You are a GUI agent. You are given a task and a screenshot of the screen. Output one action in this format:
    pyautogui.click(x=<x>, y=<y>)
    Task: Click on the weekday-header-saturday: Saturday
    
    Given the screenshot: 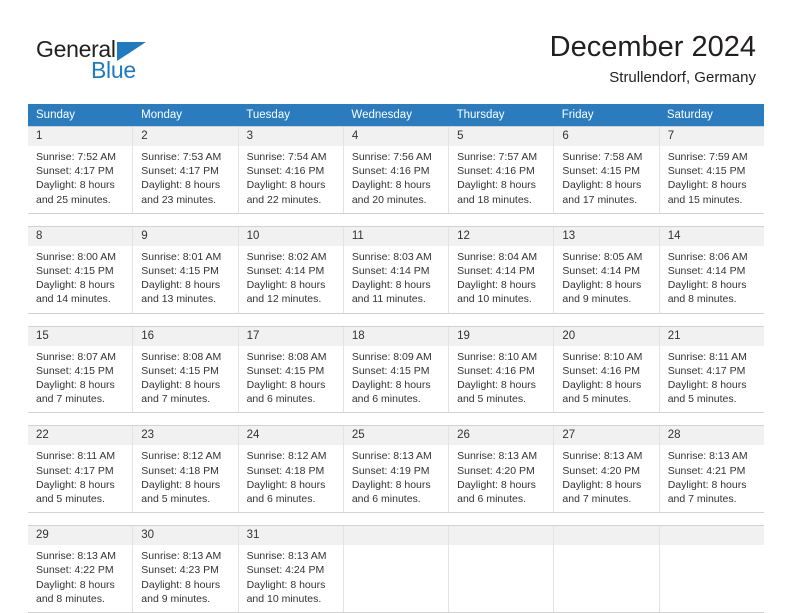 What is the action you would take?
    pyautogui.click(x=689, y=115)
    